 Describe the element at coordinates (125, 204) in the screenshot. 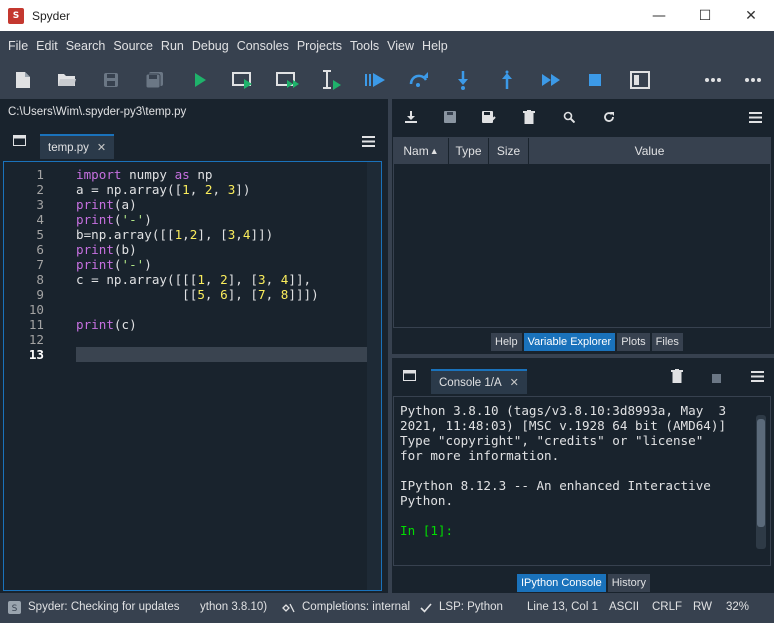

I see `code-token: (a)` at that location.